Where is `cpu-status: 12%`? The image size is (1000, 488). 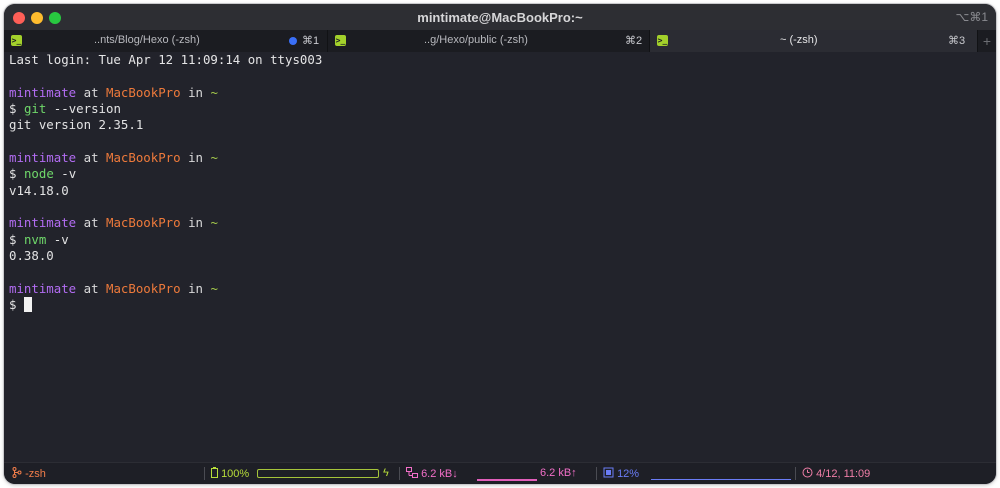 cpu-status: 12% is located at coordinates (621, 473).